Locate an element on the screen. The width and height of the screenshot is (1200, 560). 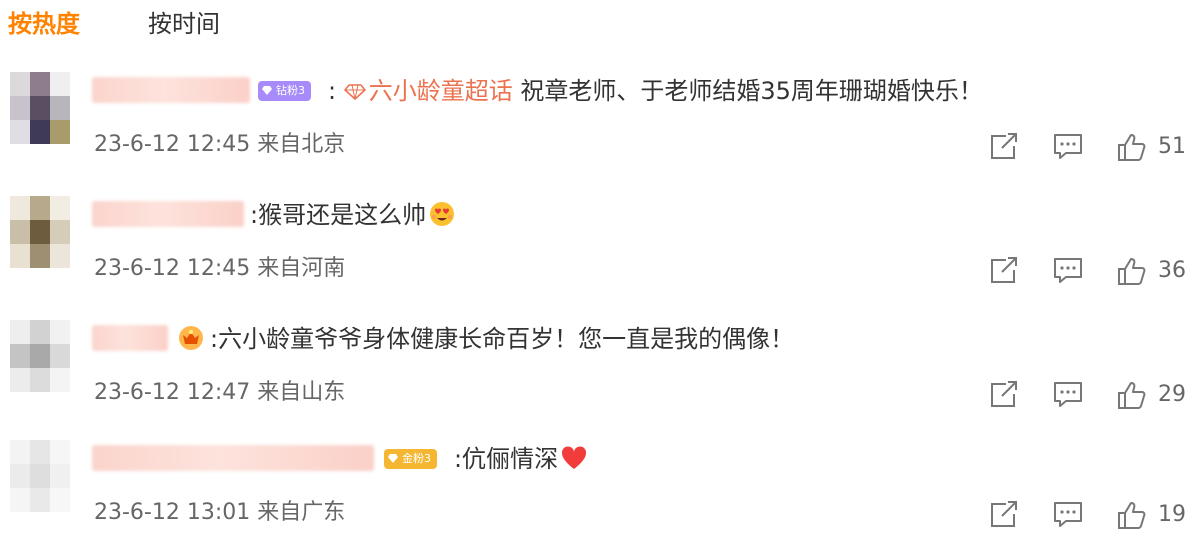
comment-meta: 23-6-12 12:45 来自北京 is located at coordinates (219, 145).